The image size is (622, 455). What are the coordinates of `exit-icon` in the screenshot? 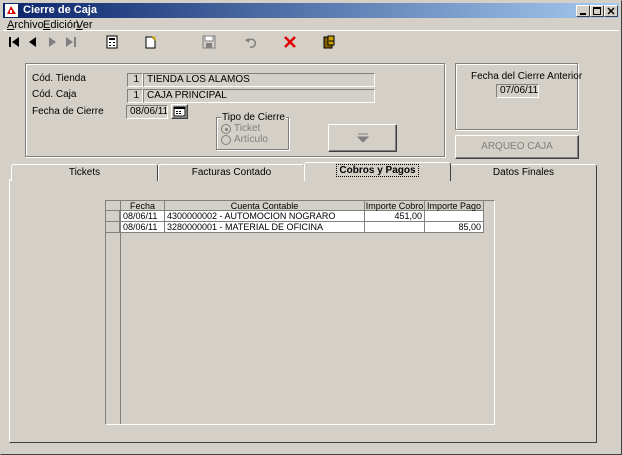 It's located at (329, 42).